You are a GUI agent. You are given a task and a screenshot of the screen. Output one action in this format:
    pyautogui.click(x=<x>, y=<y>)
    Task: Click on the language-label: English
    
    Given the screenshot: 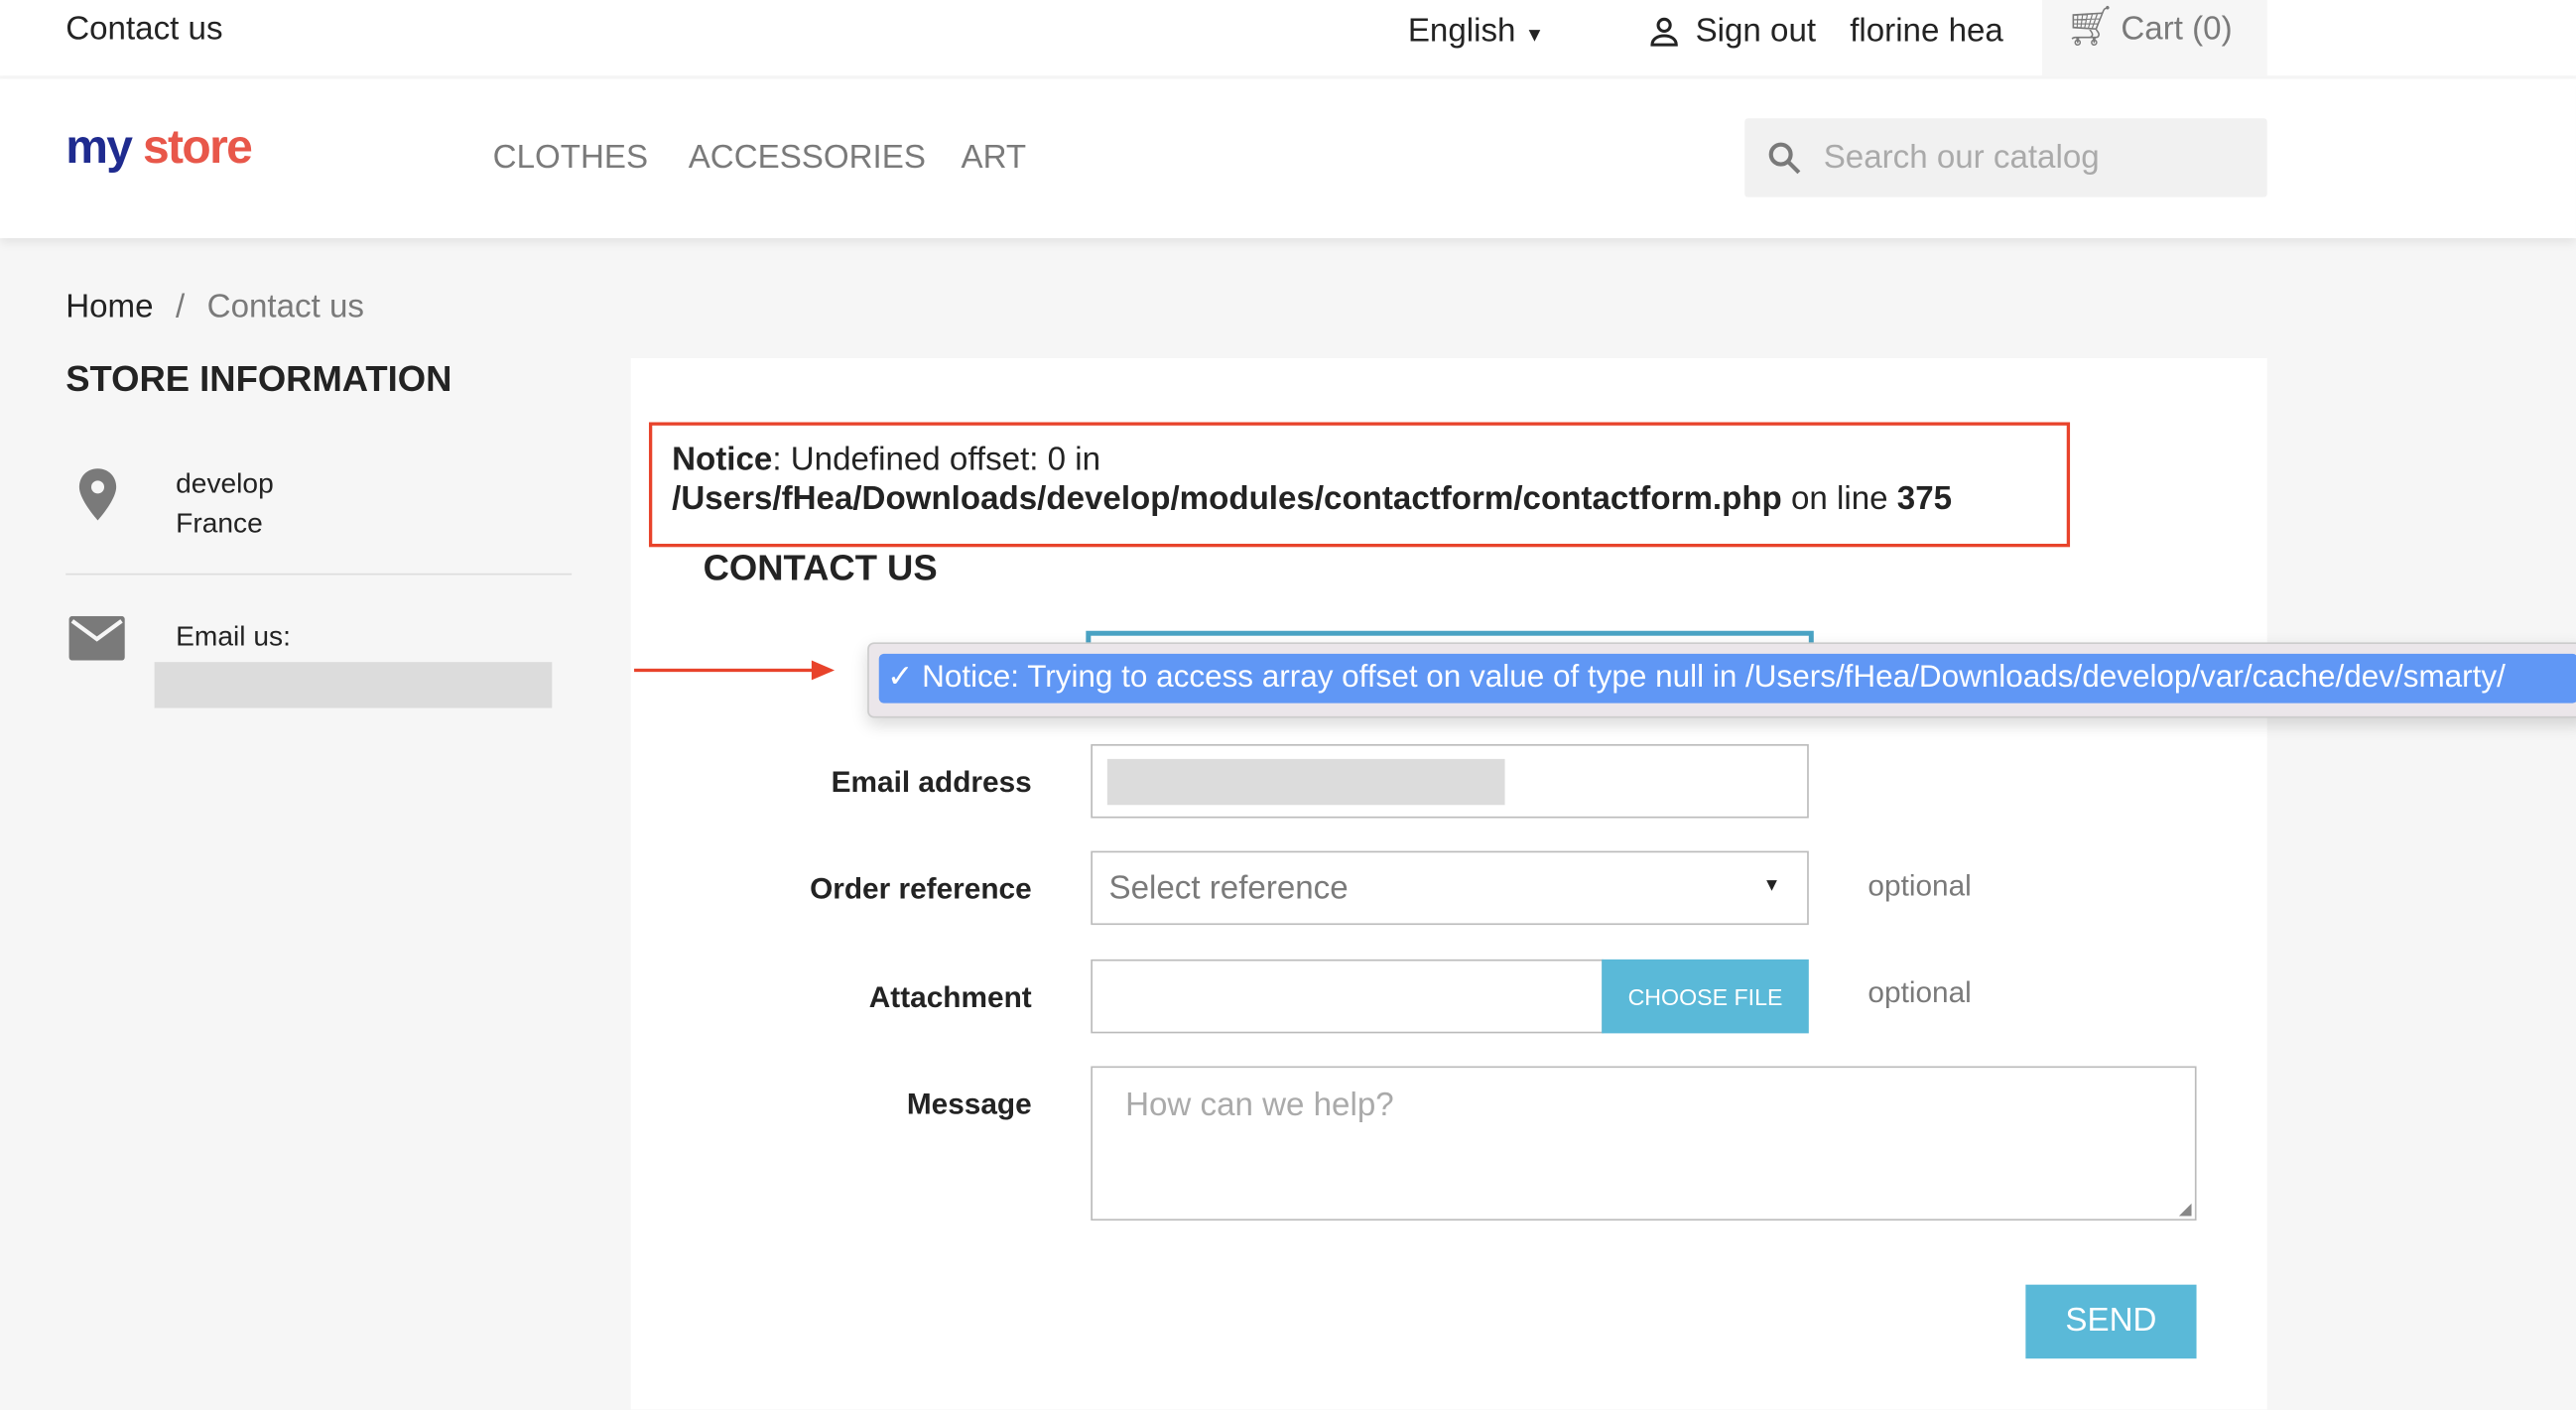 What is the action you would take?
    pyautogui.click(x=1462, y=32)
    